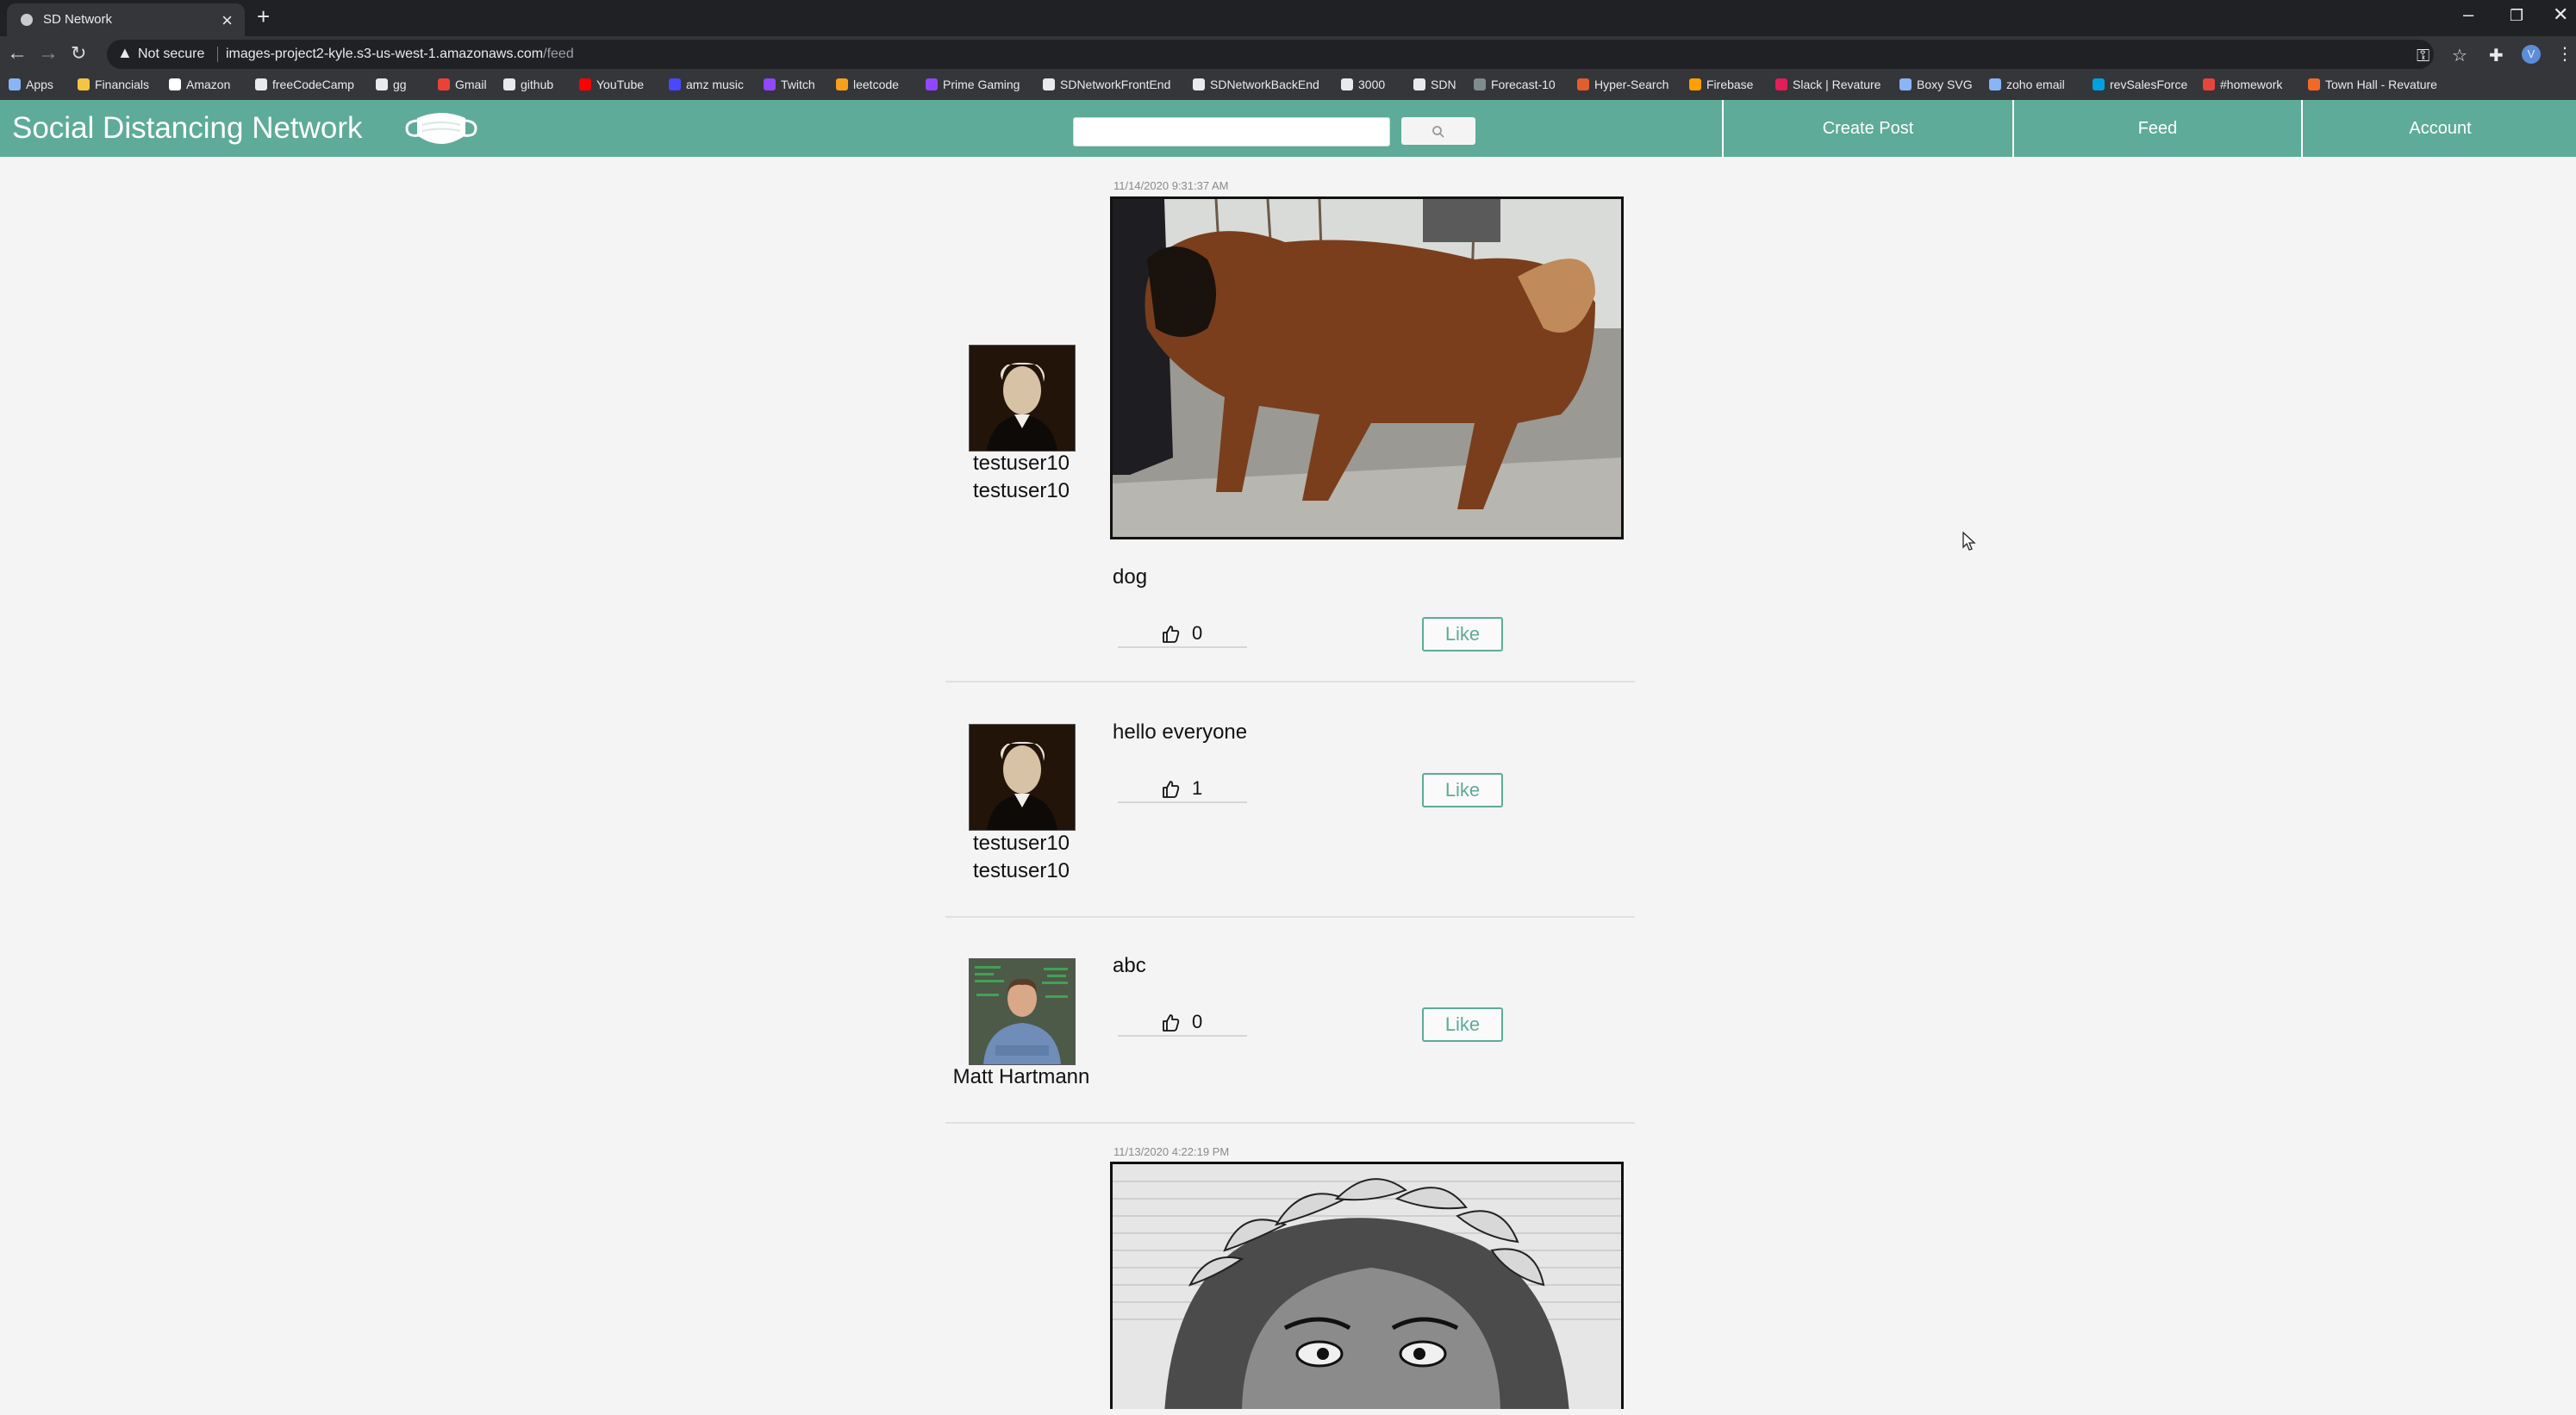 The height and width of the screenshot is (1415, 2576). Describe the element at coordinates (1828, 84) in the screenshot. I see `bookmark-item: Slack | Revature` at that location.